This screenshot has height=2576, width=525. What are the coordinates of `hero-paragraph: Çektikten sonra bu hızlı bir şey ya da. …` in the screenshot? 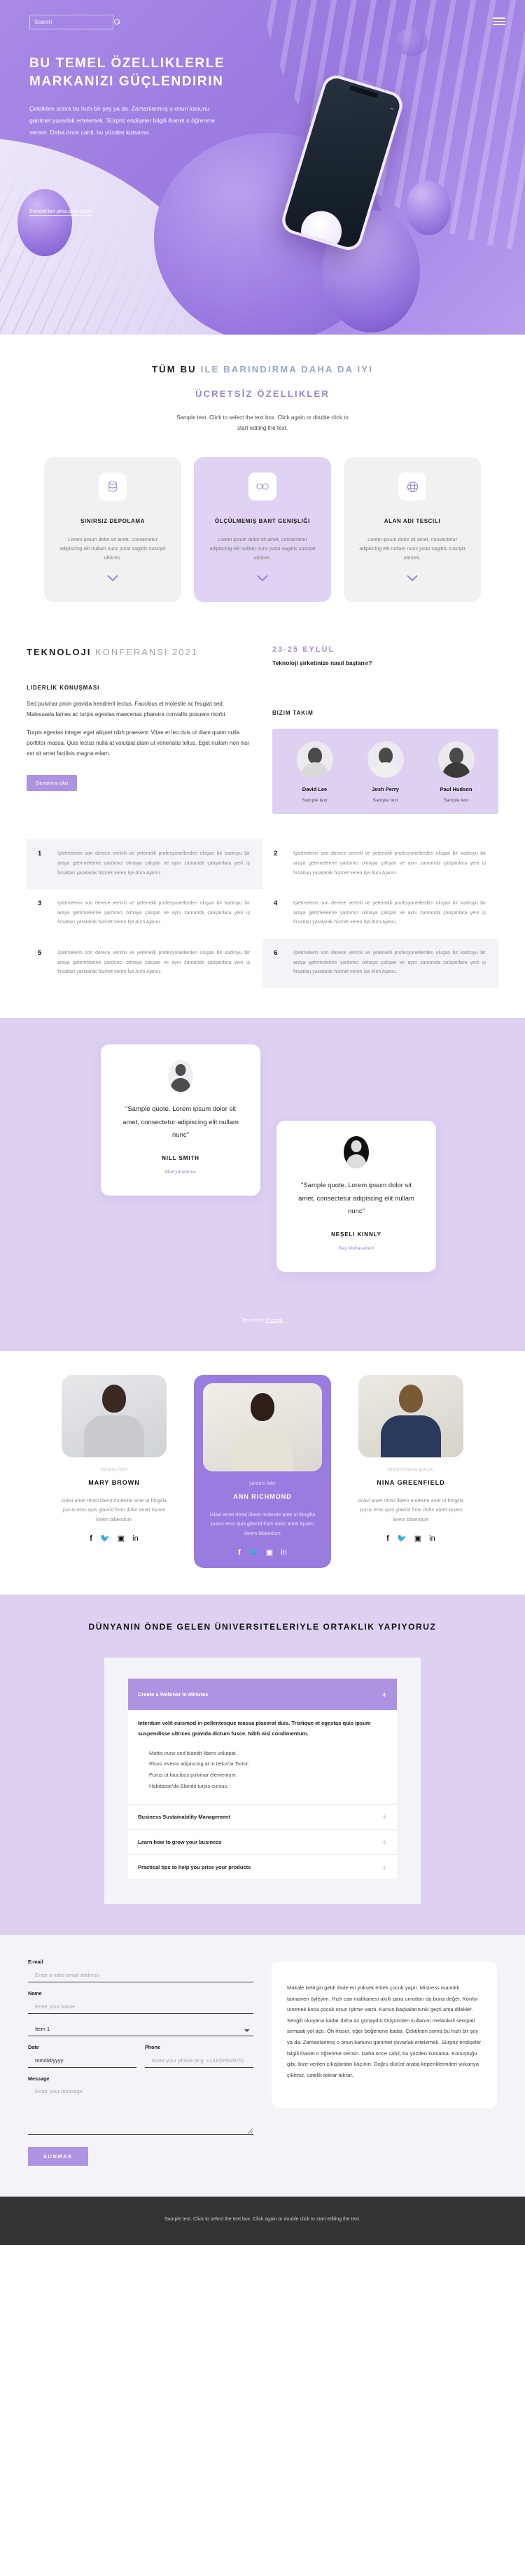 It's located at (122, 120).